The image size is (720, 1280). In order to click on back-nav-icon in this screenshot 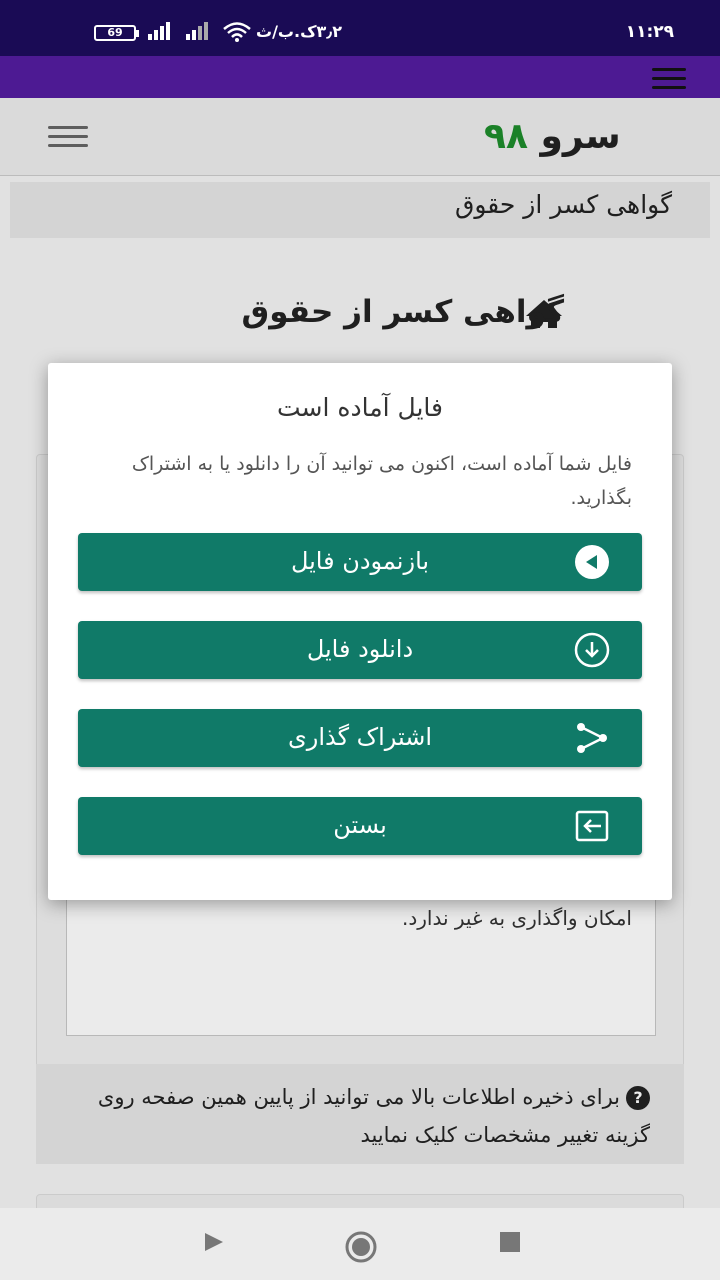, I will do `click(214, 1242)`.